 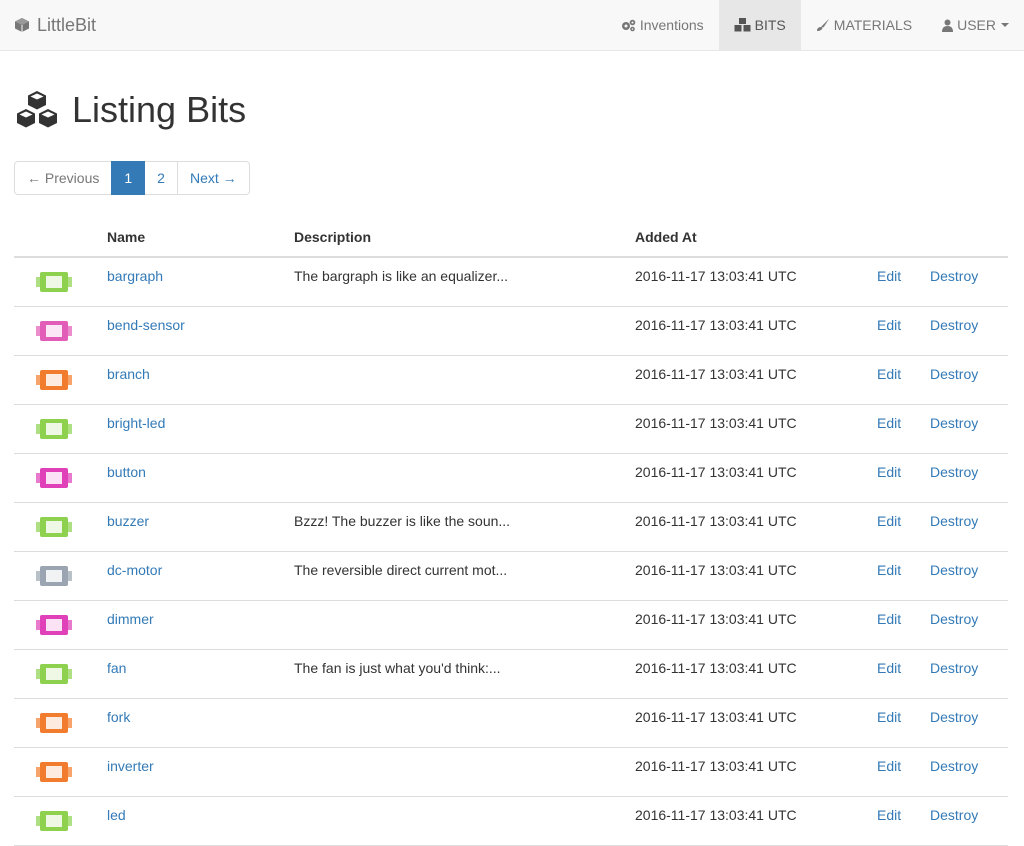 I want to click on bit-name-cell: bright-led, so click(x=192, y=429).